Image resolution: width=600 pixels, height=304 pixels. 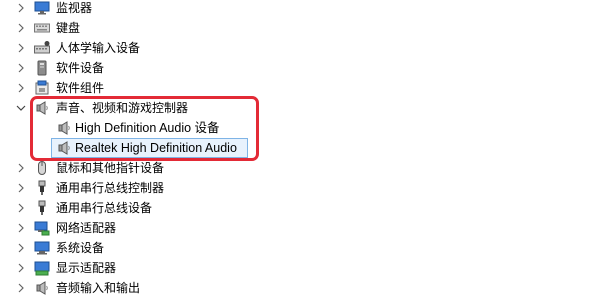 I want to click on tree-item-label: Realtek High Definition Audio, so click(x=156, y=148).